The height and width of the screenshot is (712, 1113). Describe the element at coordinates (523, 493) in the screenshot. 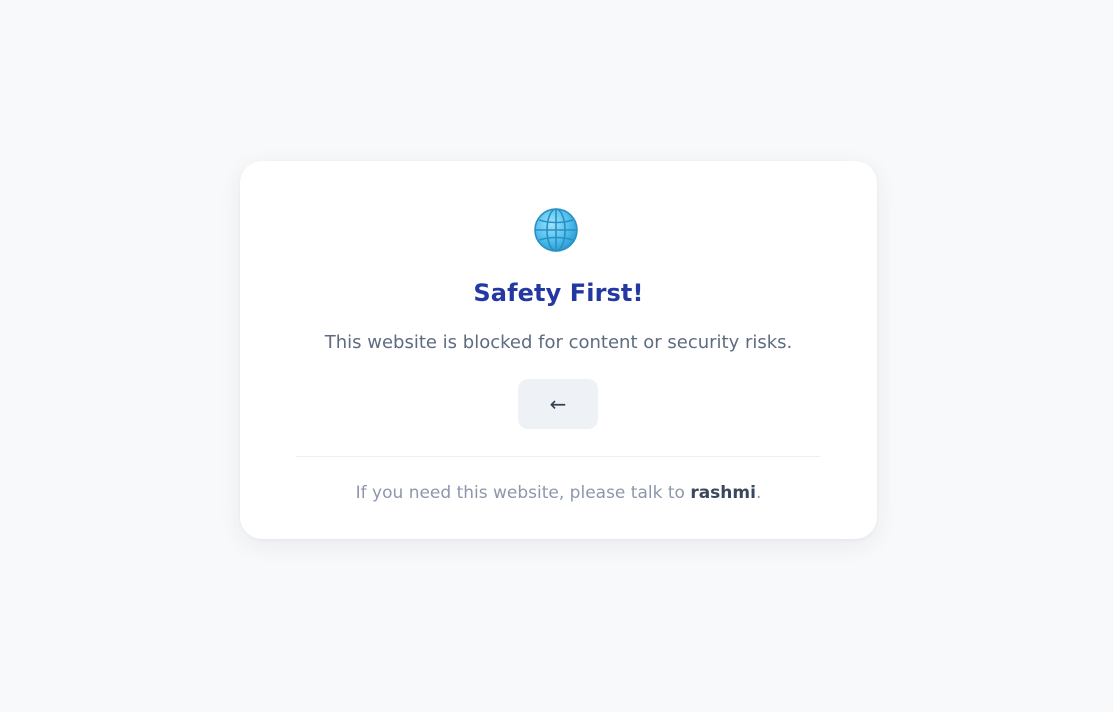

I see `footer-prefix: If you need this website, please talk to` at that location.